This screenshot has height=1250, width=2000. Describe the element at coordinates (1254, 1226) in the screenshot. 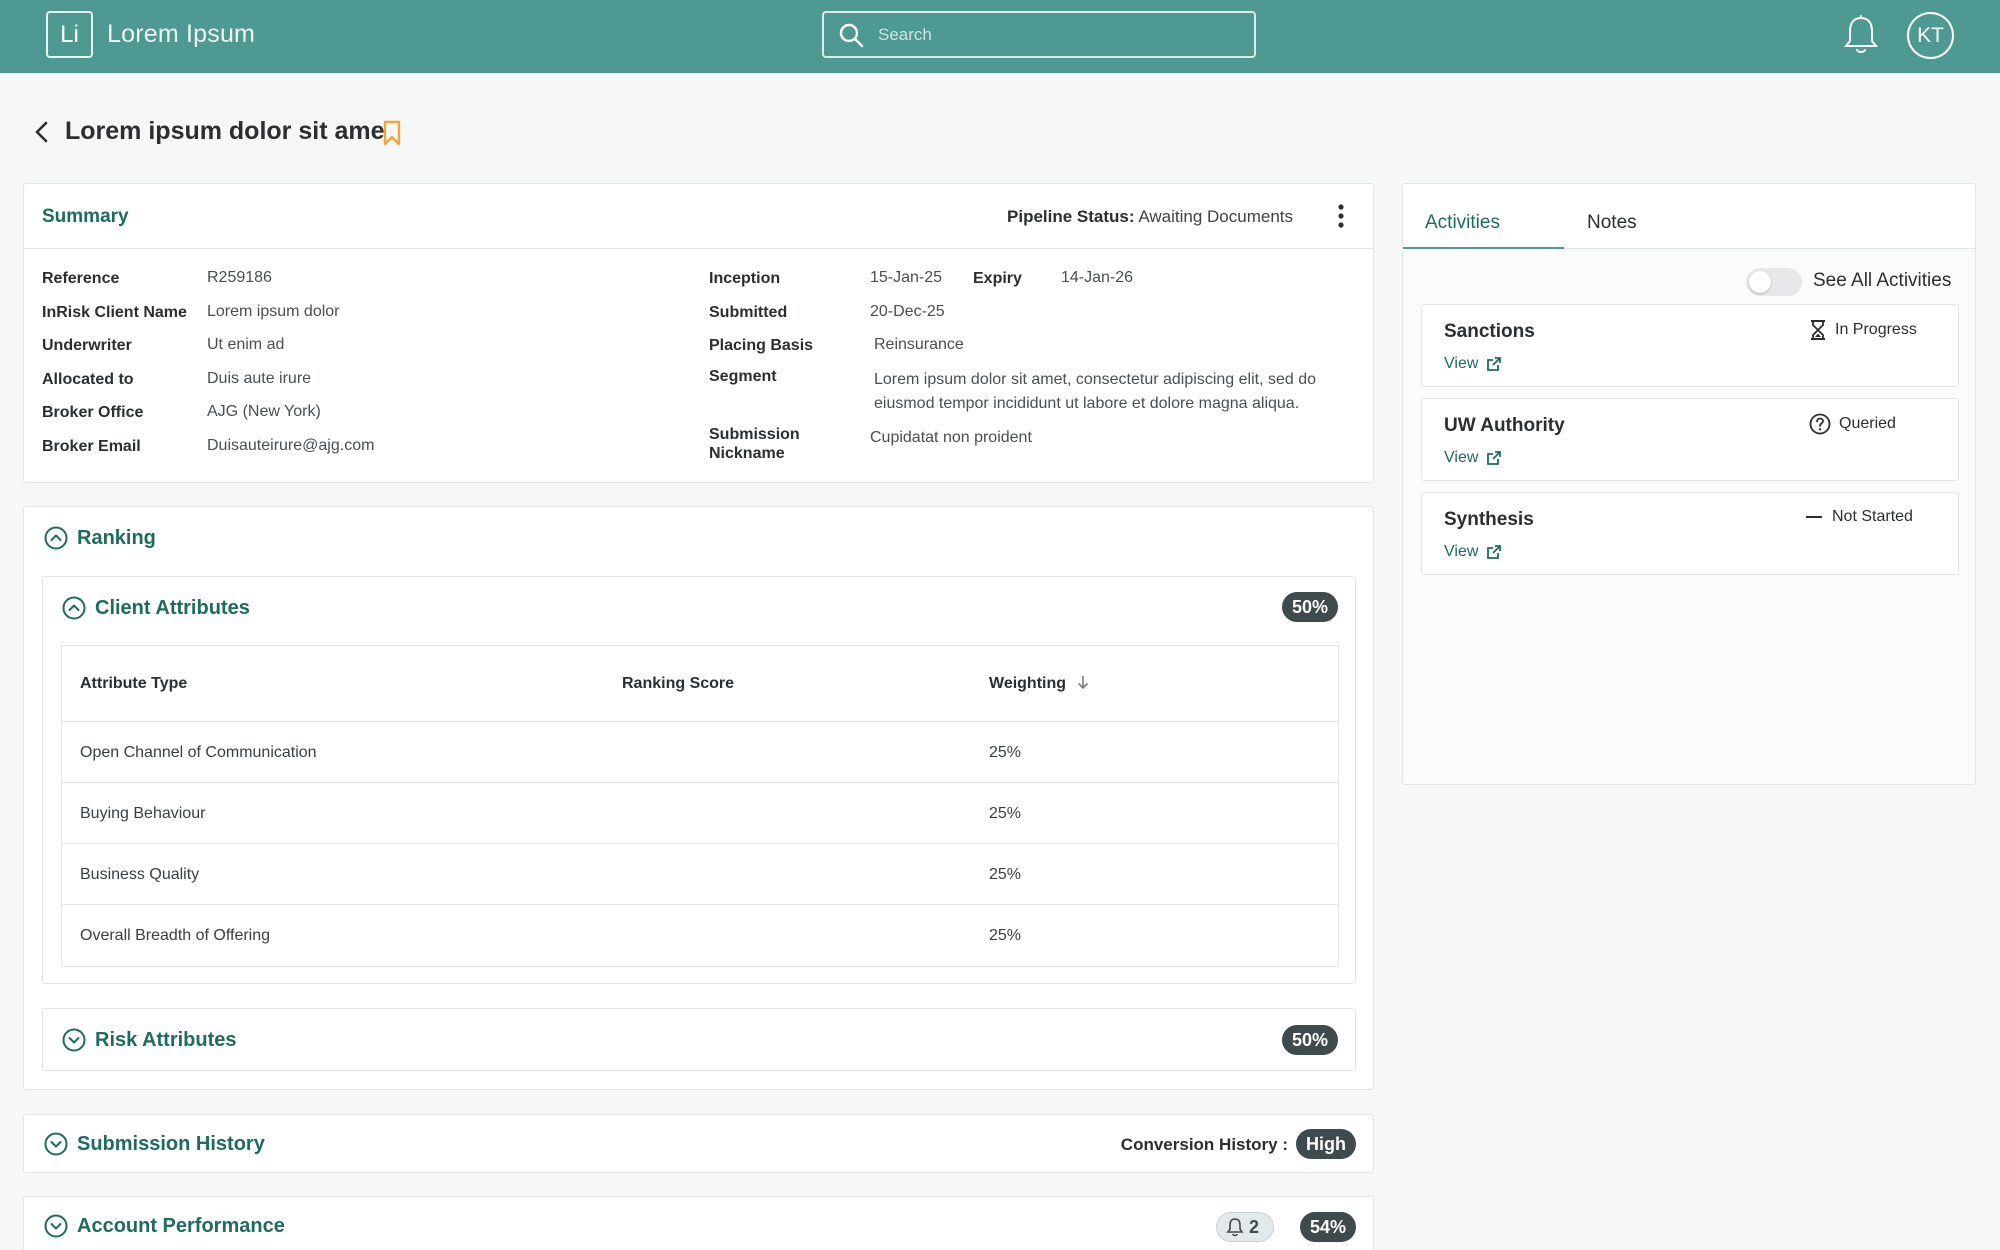

I see `alert-count: 2` at that location.